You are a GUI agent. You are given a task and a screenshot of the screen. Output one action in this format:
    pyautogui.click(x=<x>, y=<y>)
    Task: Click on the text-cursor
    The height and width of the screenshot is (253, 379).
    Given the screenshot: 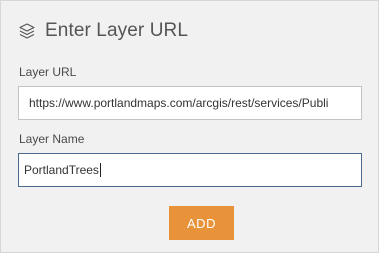 What is the action you would take?
    pyautogui.click(x=100, y=169)
    